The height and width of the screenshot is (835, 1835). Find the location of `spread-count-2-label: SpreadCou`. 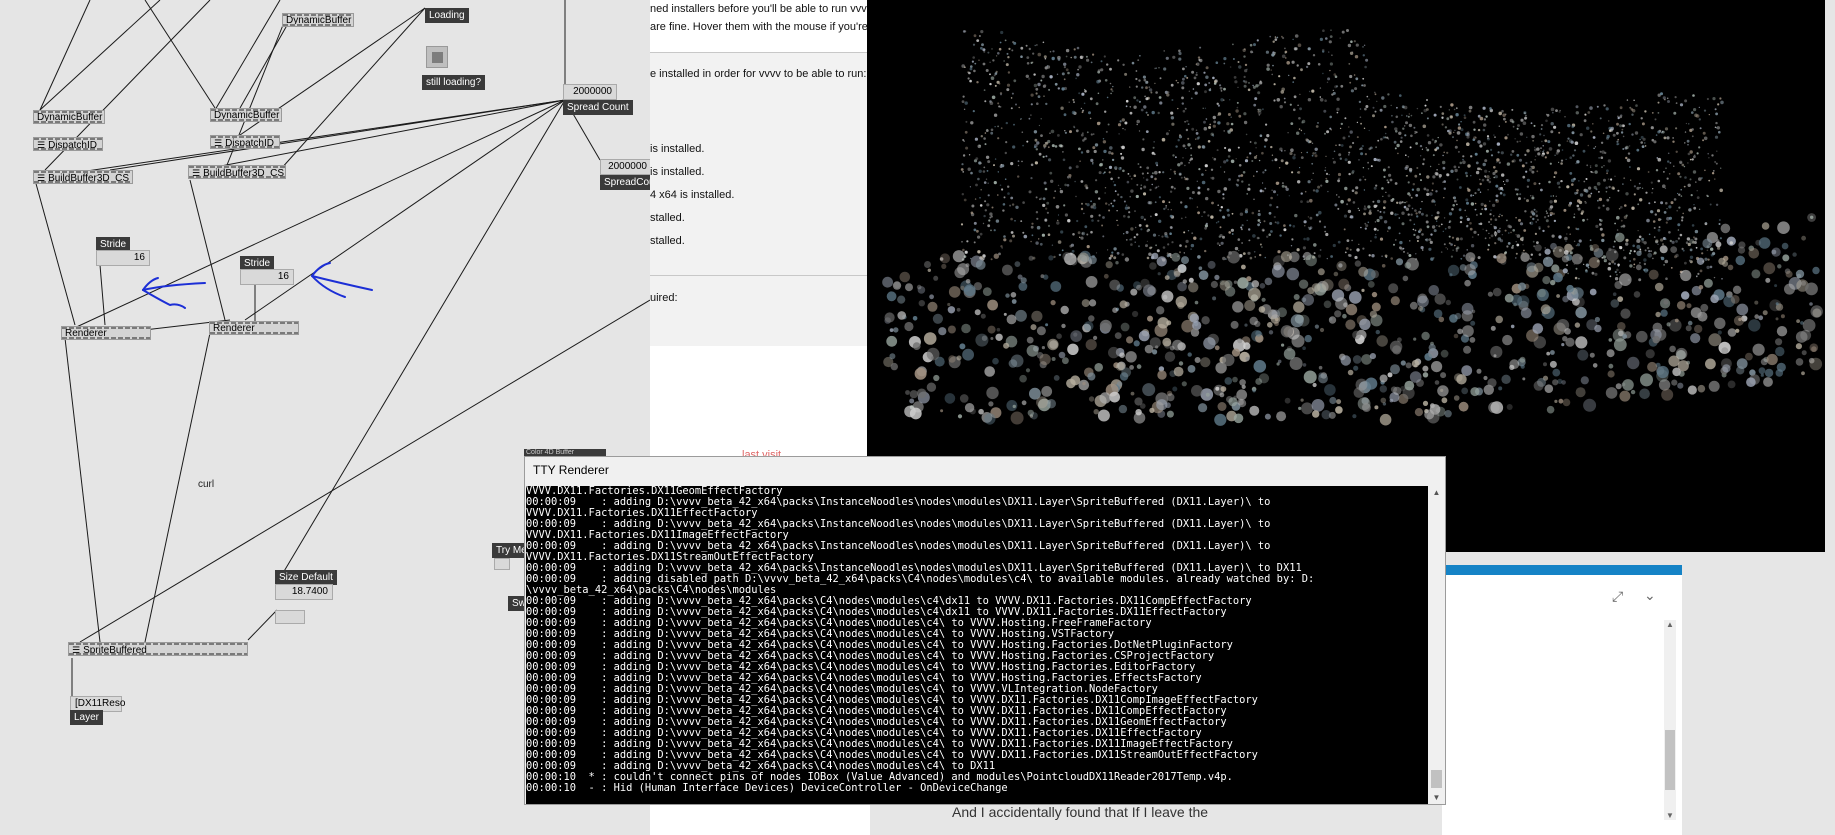

spread-count-2-label: SpreadCou is located at coordinates (625, 182).